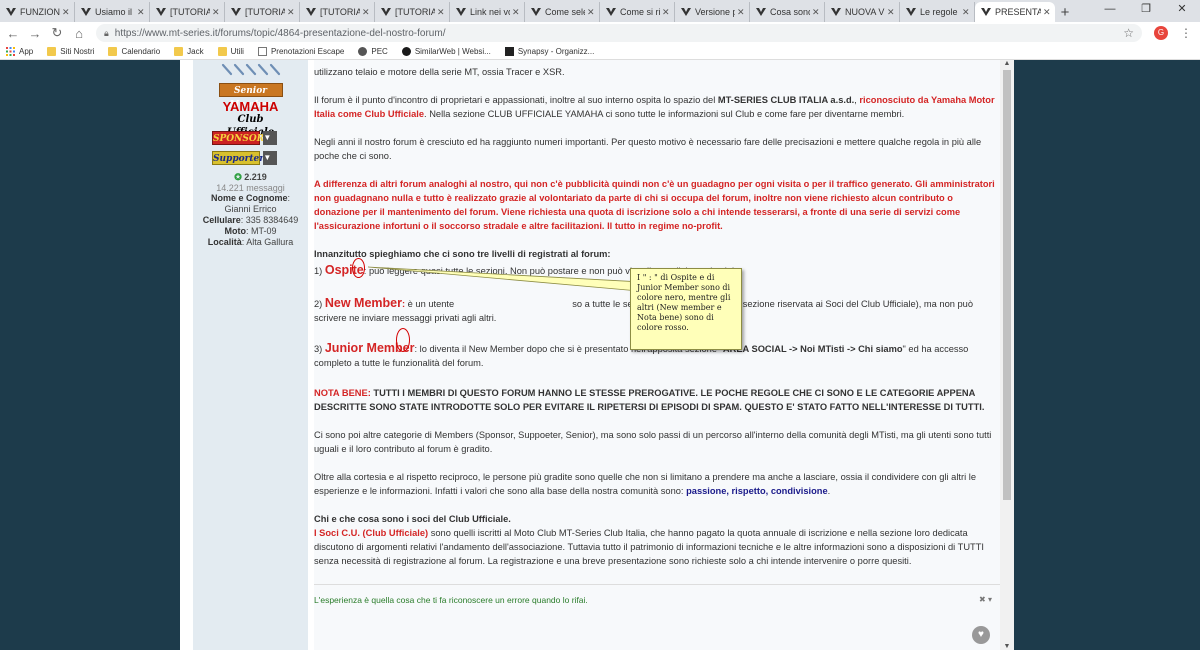 This screenshot has height=650, width=1200. I want to click on synapsy-icon, so click(509, 51).